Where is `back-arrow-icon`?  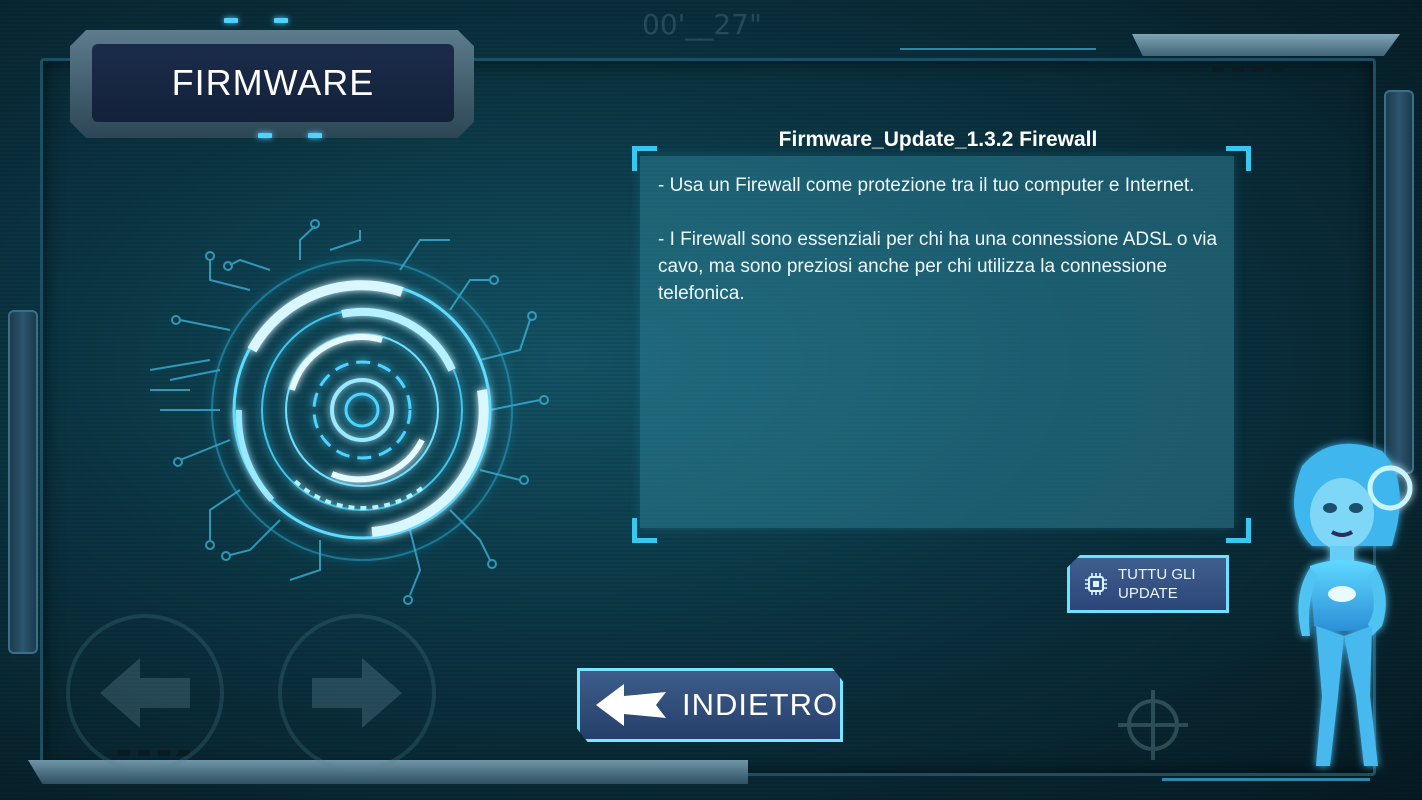 back-arrow-icon is located at coordinates (631, 705).